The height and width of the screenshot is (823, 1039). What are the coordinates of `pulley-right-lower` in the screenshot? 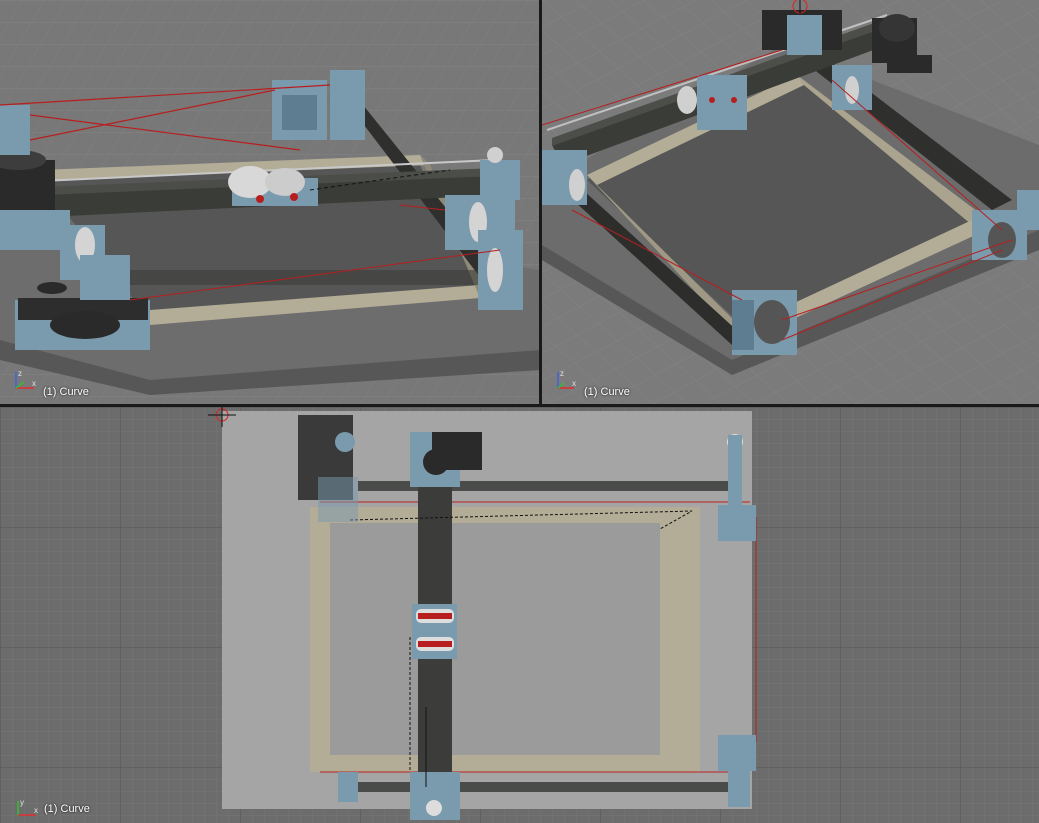 It's located at (742, 753).